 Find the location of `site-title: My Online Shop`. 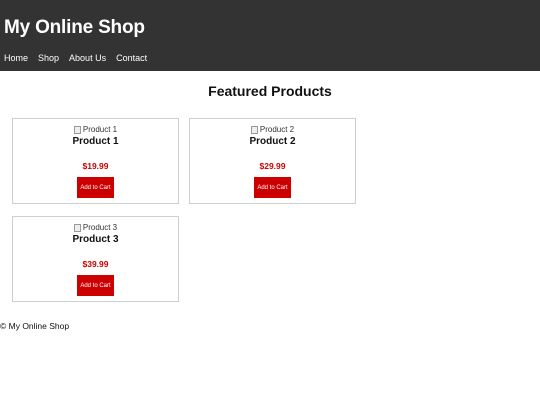

site-title: My Online Shop is located at coordinates (74, 27).